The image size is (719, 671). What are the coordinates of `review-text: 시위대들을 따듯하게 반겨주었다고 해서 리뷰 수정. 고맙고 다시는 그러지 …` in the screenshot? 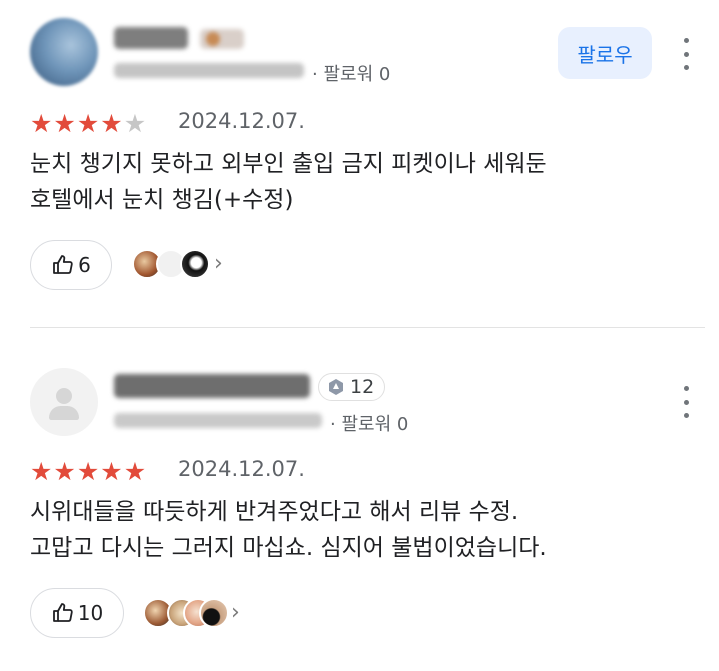 It's located at (288, 530).